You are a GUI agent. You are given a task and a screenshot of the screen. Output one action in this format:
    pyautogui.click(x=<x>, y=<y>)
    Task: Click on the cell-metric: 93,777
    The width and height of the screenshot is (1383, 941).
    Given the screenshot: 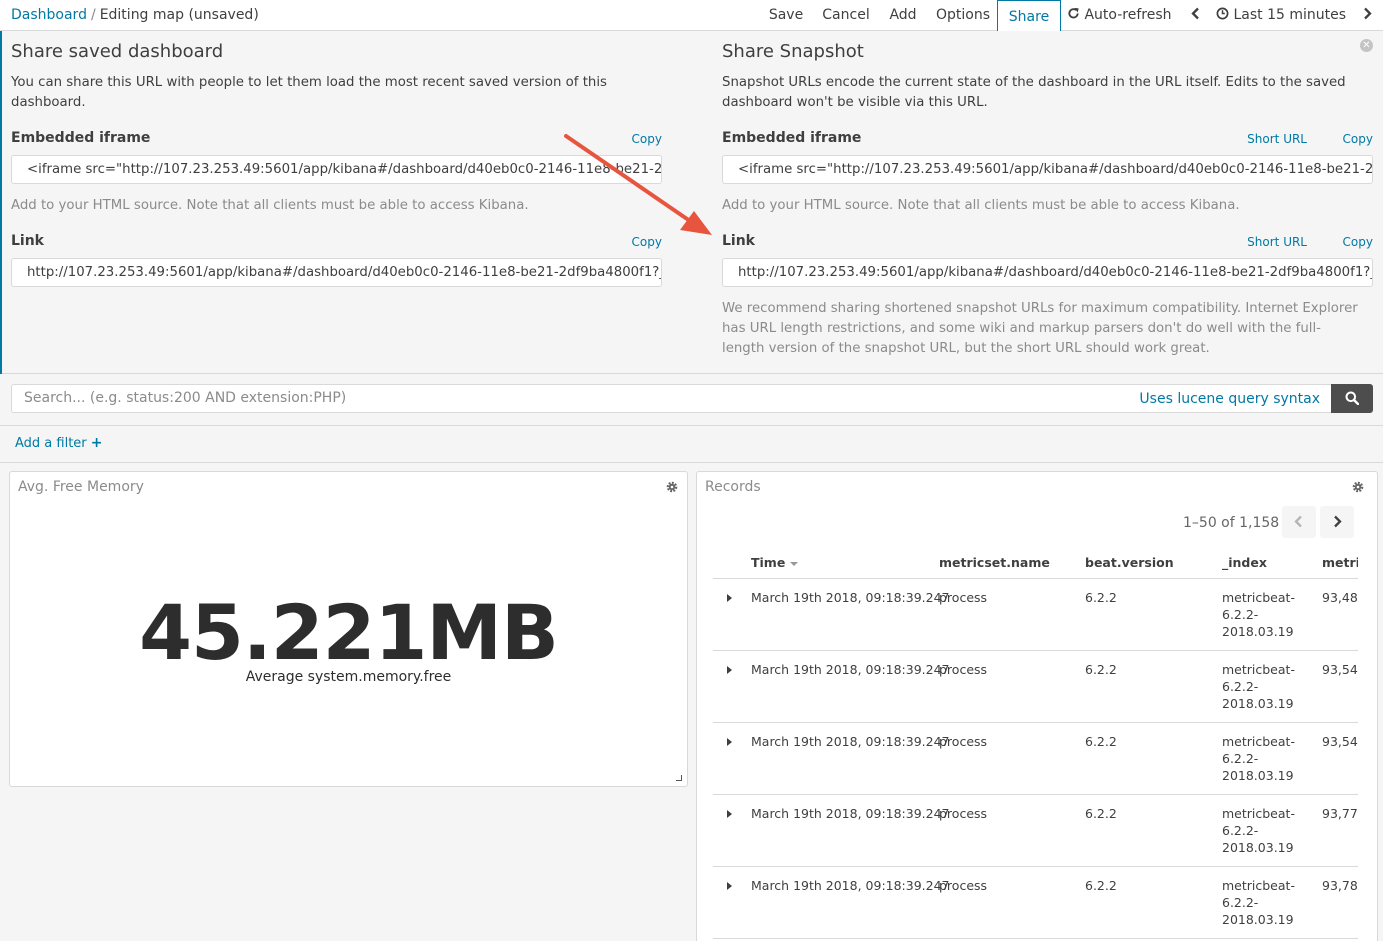 What is the action you would take?
    pyautogui.click(x=1340, y=813)
    